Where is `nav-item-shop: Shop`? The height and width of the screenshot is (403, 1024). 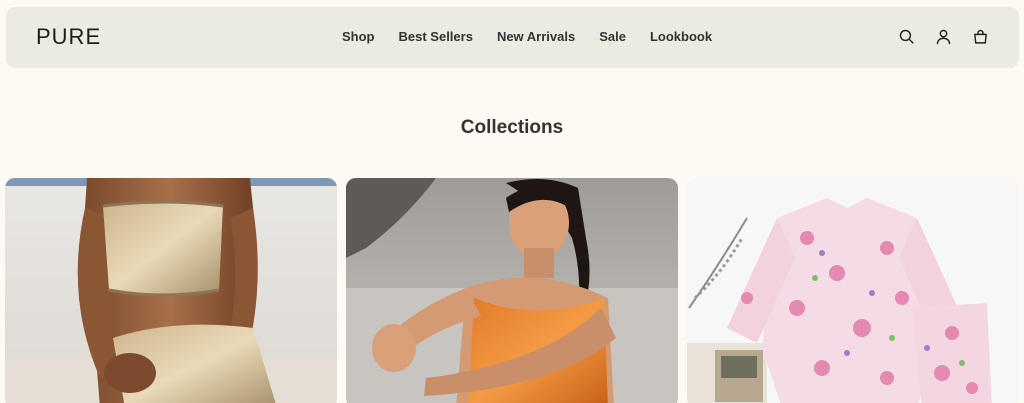
nav-item-shop: Shop is located at coordinates (358, 37).